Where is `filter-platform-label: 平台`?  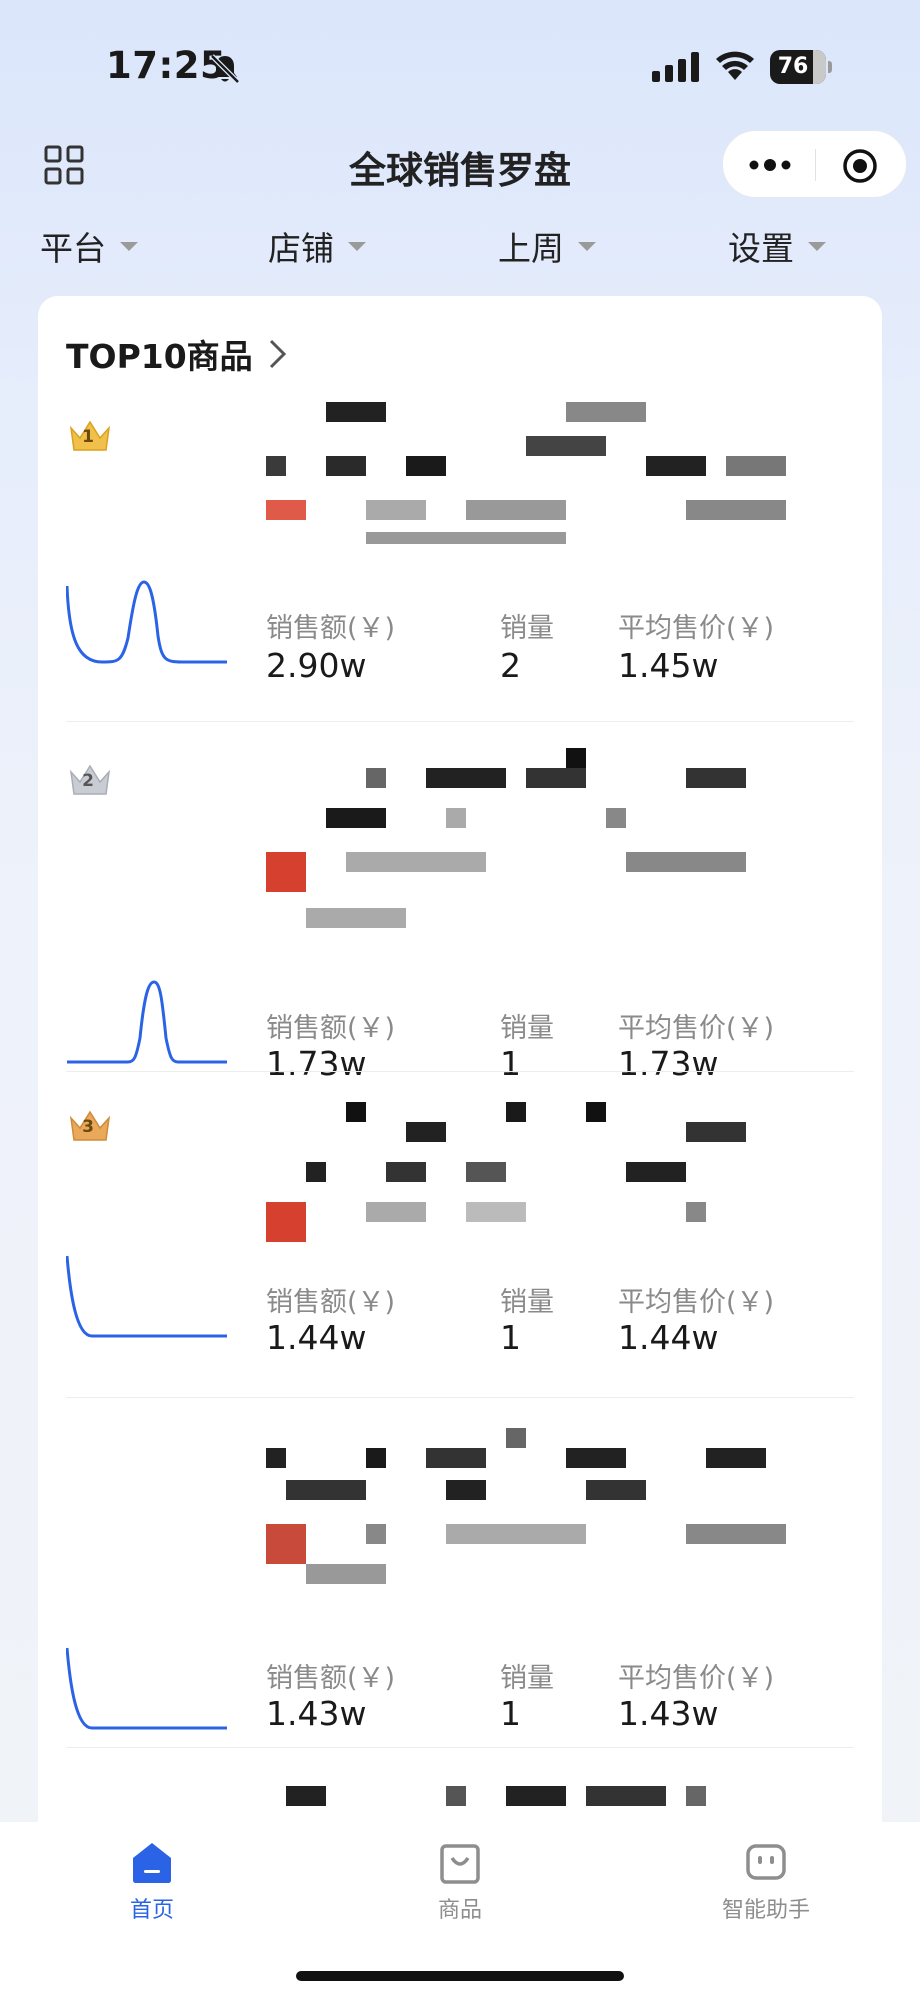 filter-platform-label: 平台 is located at coordinates (73, 248).